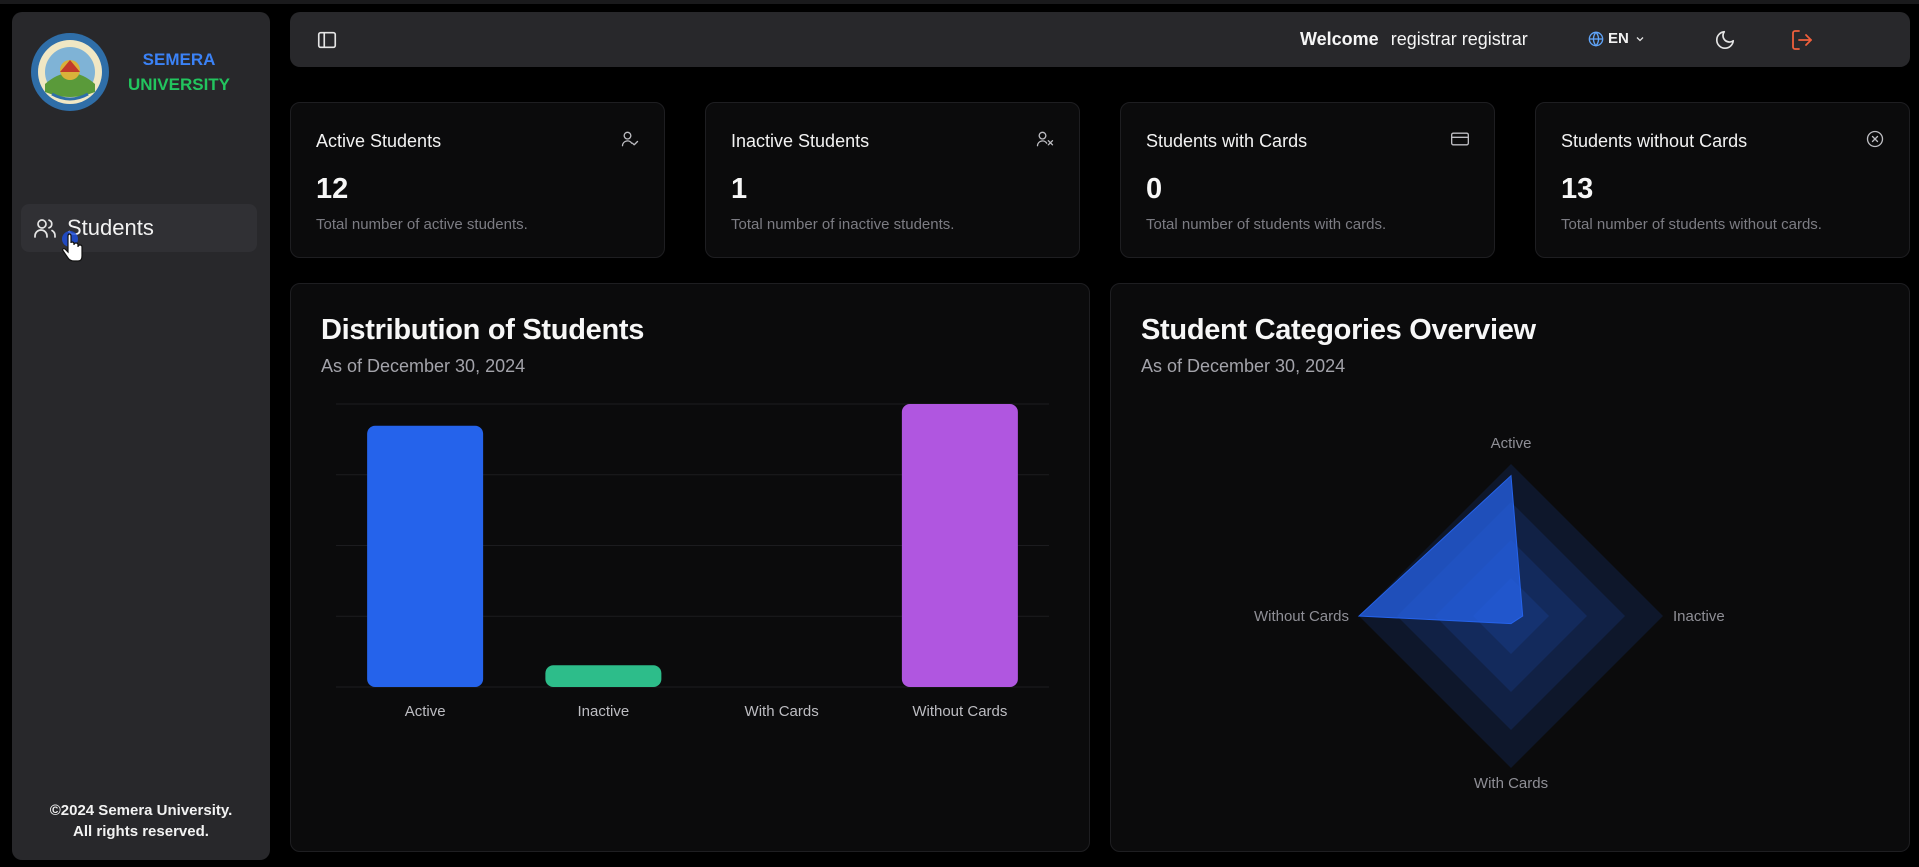  What do you see at coordinates (139, 228) in the screenshot?
I see `sidebar-item-students: Students` at bounding box center [139, 228].